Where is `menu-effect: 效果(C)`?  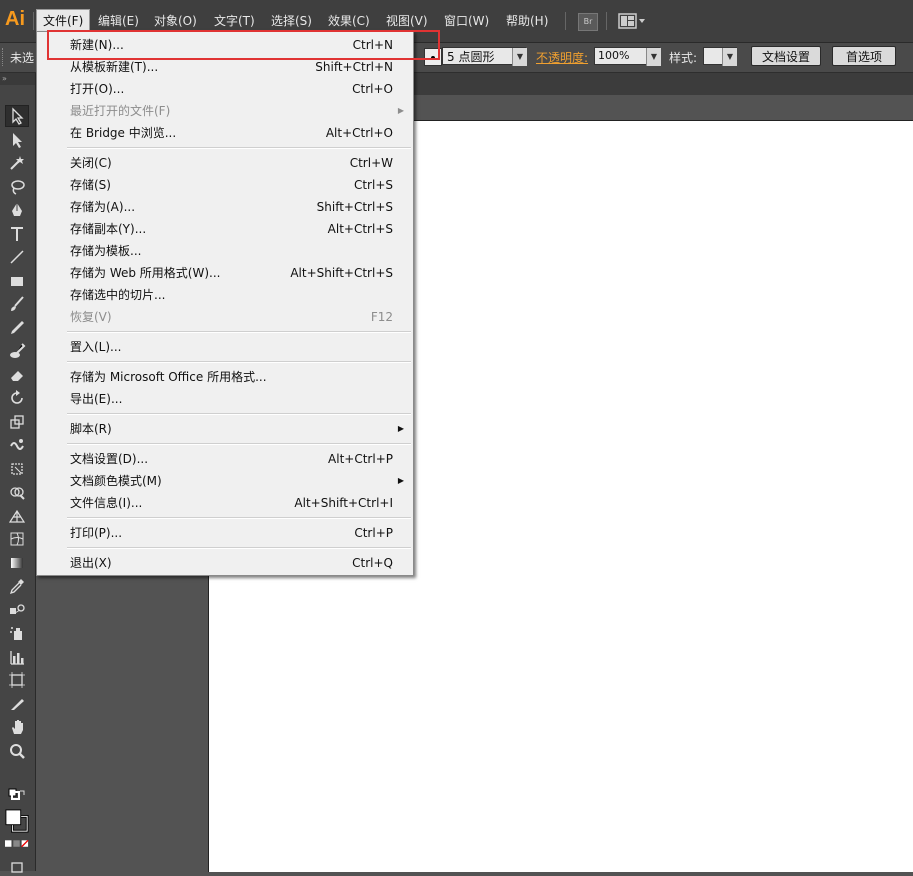
menu-effect: 效果(C) is located at coordinates (349, 21).